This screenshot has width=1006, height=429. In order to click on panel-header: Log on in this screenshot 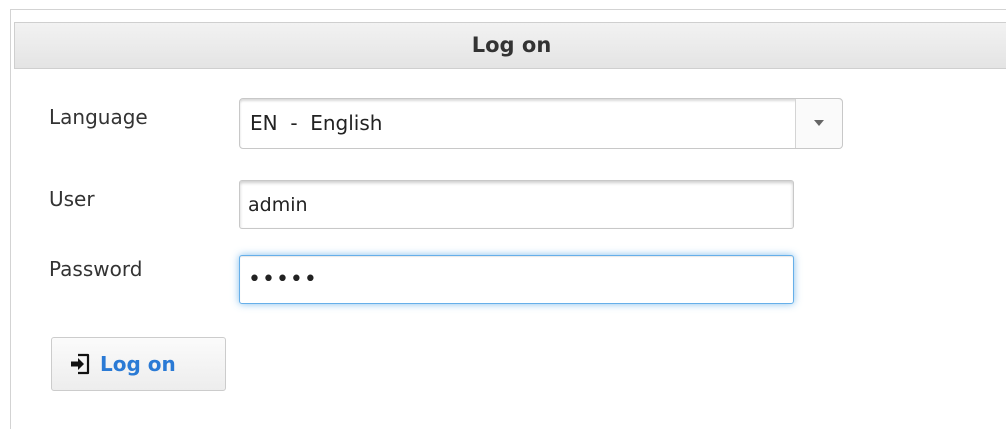, I will do `click(510, 45)`.